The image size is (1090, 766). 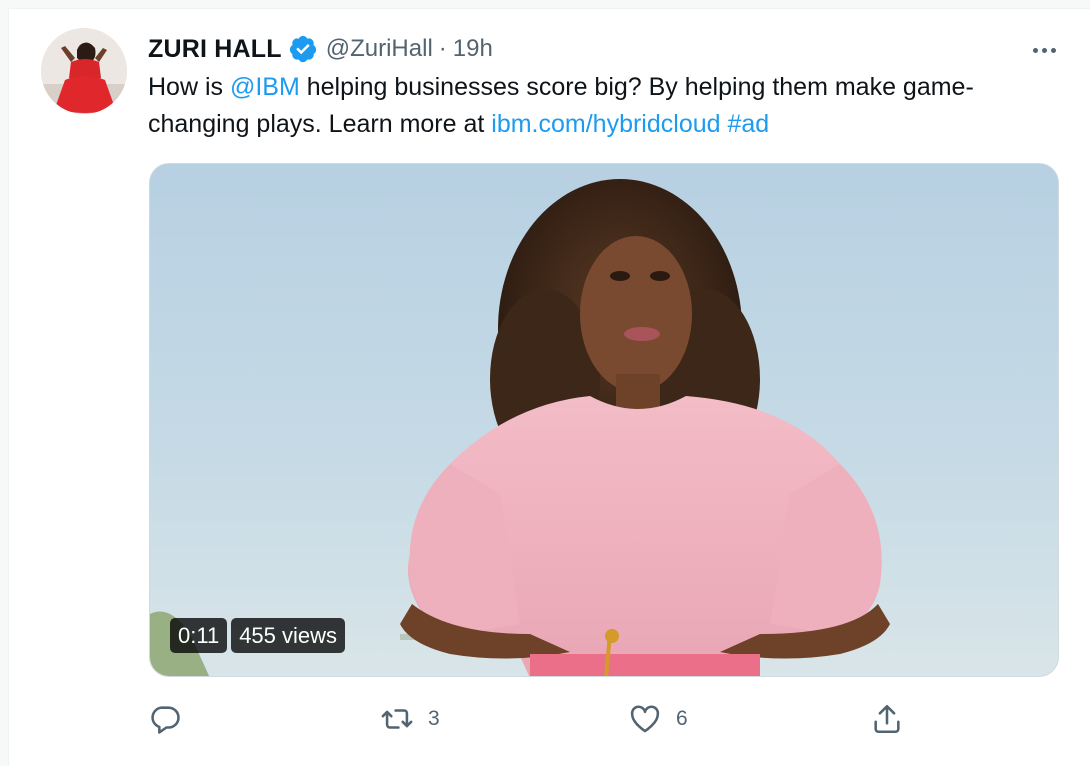 I want to click on share-button, so click(x=887, y=719).